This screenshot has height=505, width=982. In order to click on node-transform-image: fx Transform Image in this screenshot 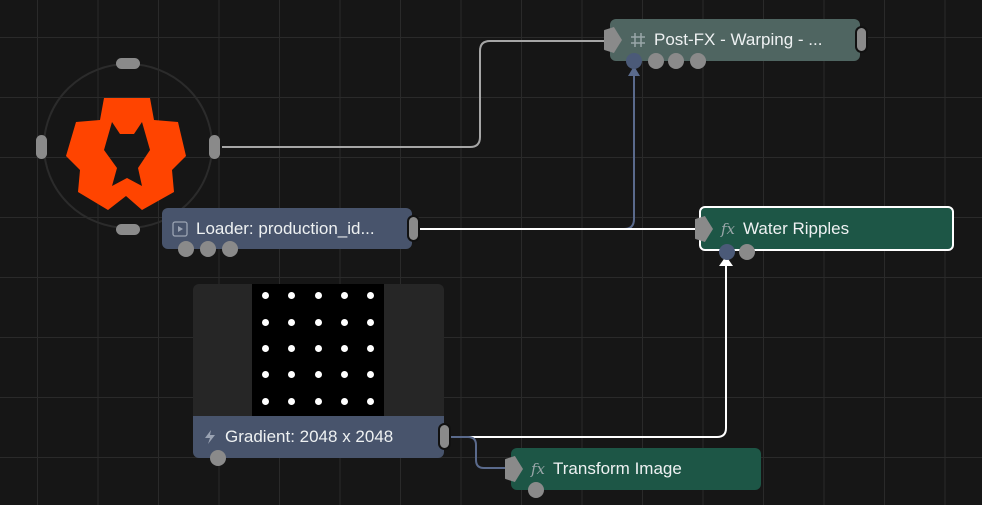, I will do `click(633, 473)`.